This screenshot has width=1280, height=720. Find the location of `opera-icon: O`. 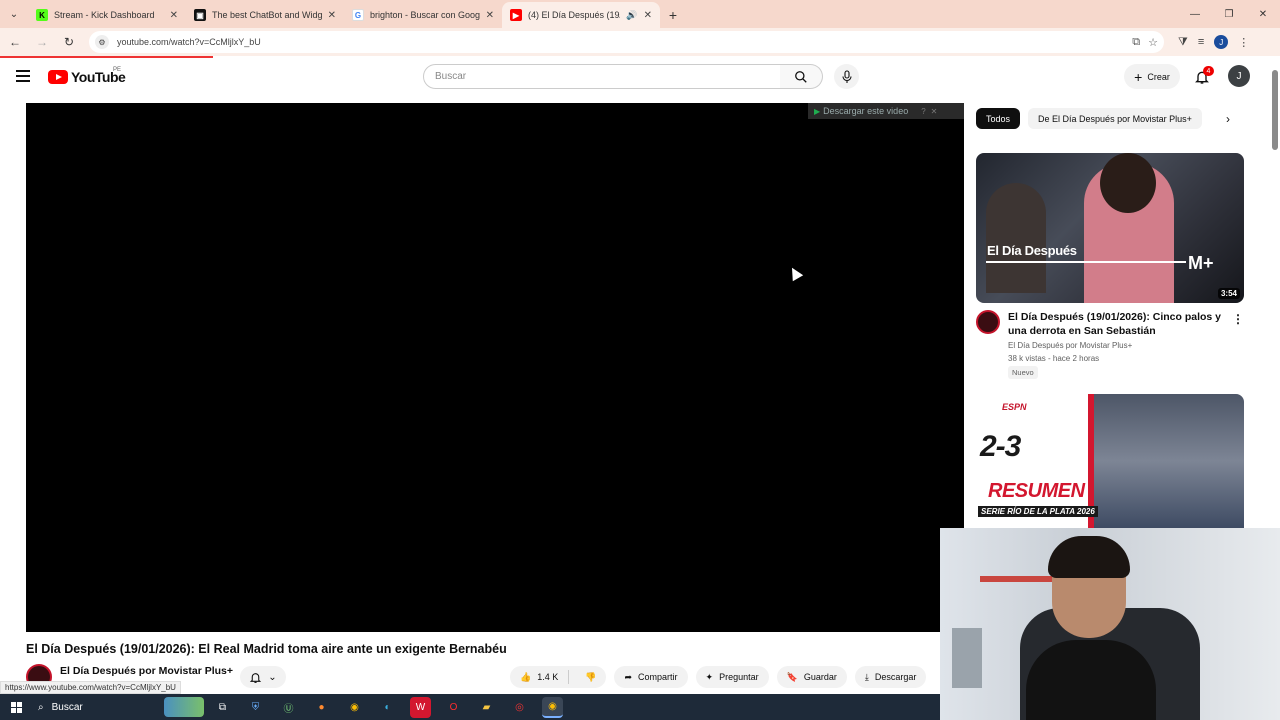

opera-icon: O is located at coordinates (453, 707).